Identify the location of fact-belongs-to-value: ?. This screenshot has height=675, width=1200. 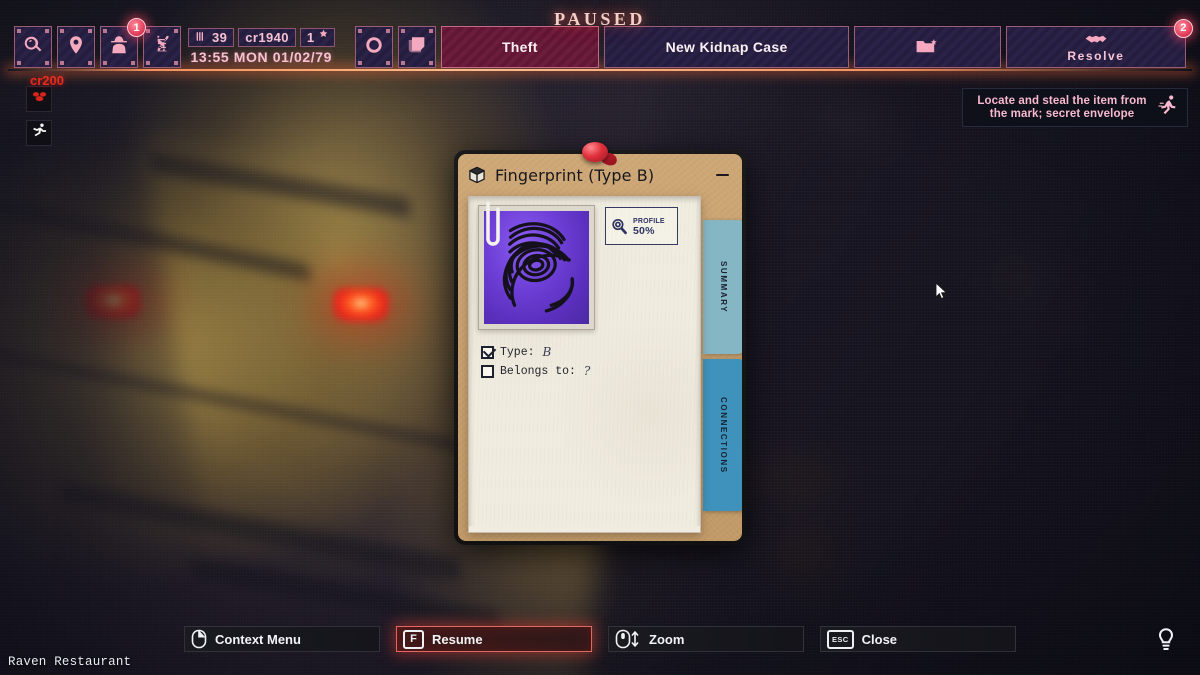
(587, 371).